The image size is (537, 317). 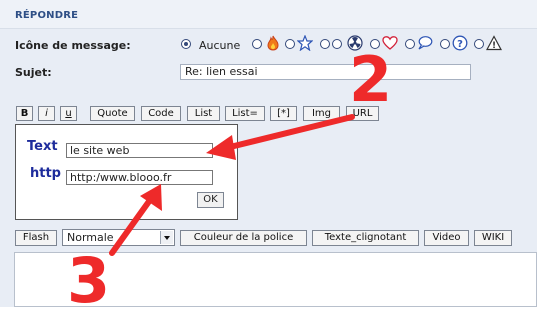 What do you see at coordinates (371, 79) in the screenshot?
I see `annotation-step-2: 2` at bounding box center [371, 79].